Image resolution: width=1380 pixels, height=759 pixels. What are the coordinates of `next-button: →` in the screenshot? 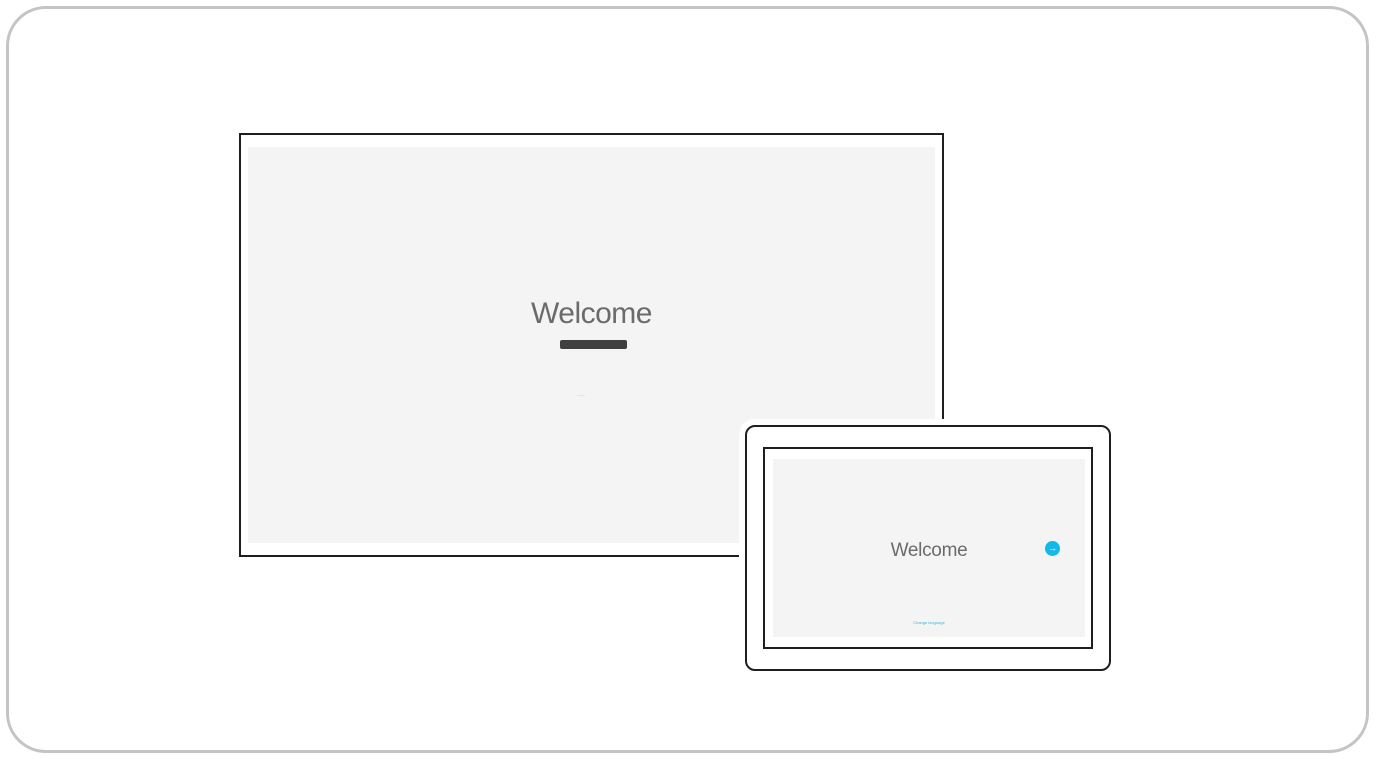 It's located at (1052, 548).